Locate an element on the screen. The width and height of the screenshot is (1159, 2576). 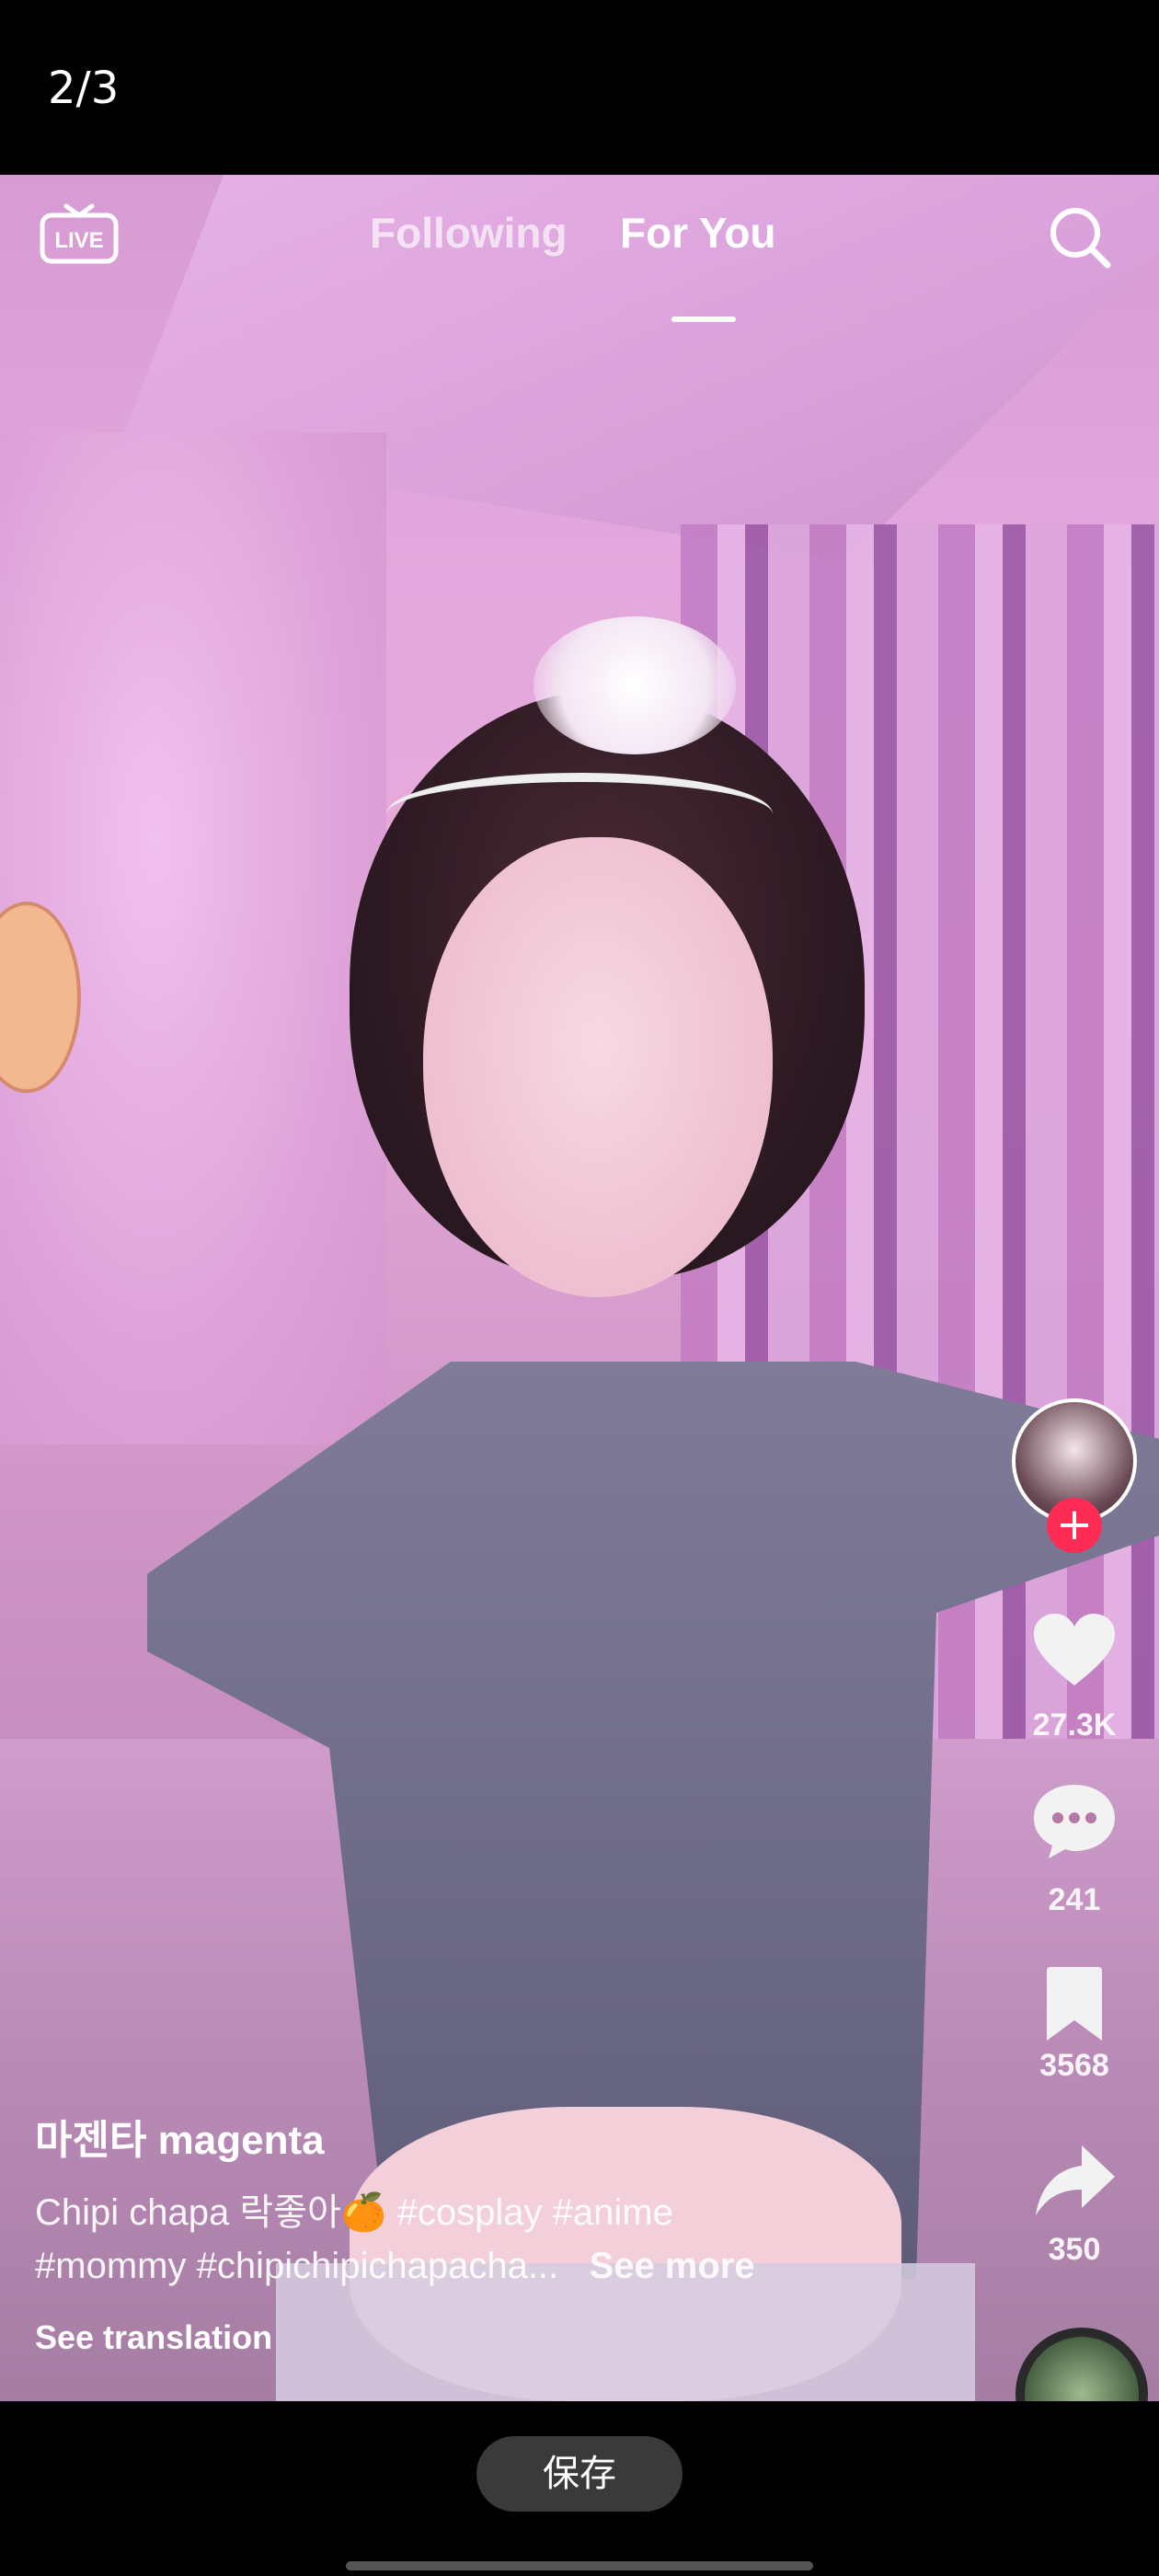
tab-for-you: For You is located at coordinates (698, 233).